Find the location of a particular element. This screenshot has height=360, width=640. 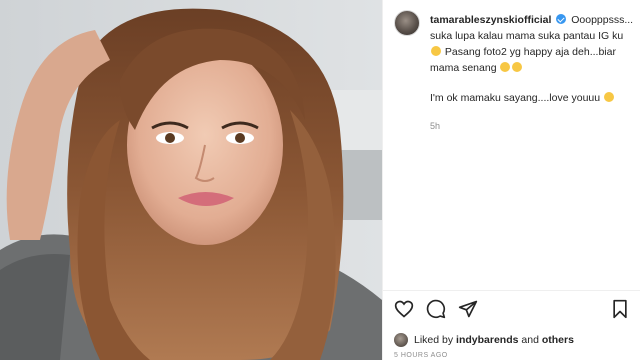

likes-row: Liked by indybarends and others is located at coordinates (514, 340).